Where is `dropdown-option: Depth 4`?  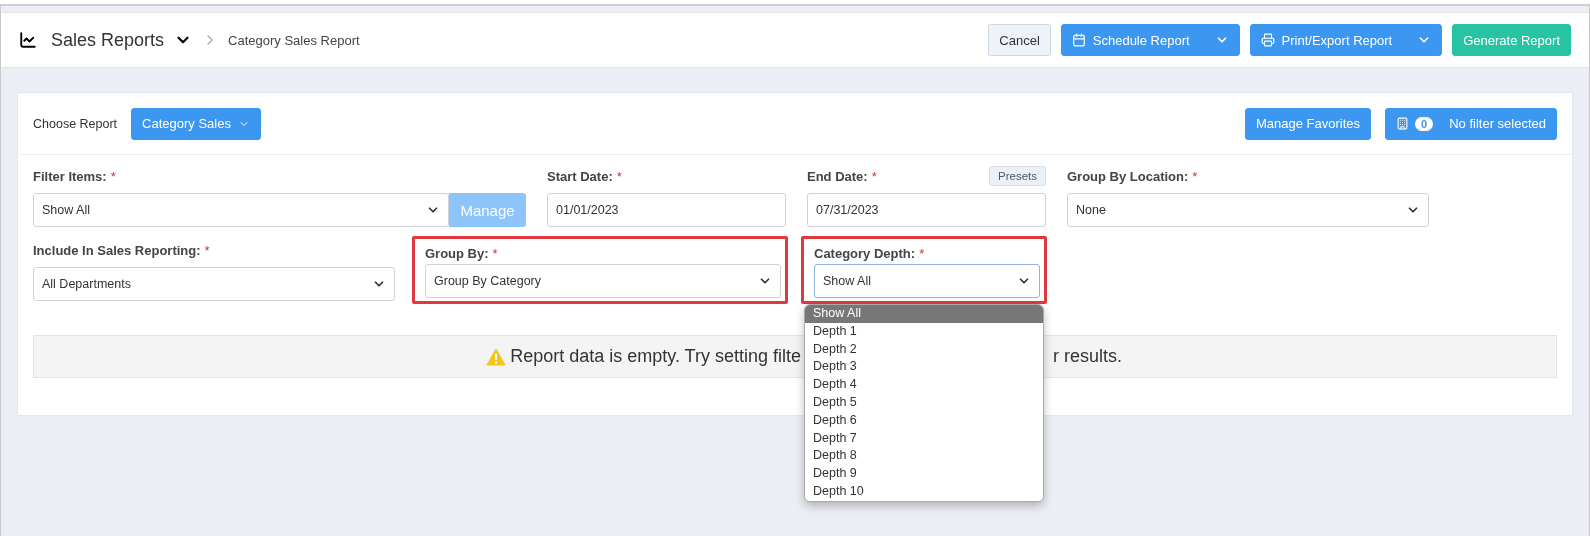
dropdown-option: Depth 4 is located at coordinates (924, 385).